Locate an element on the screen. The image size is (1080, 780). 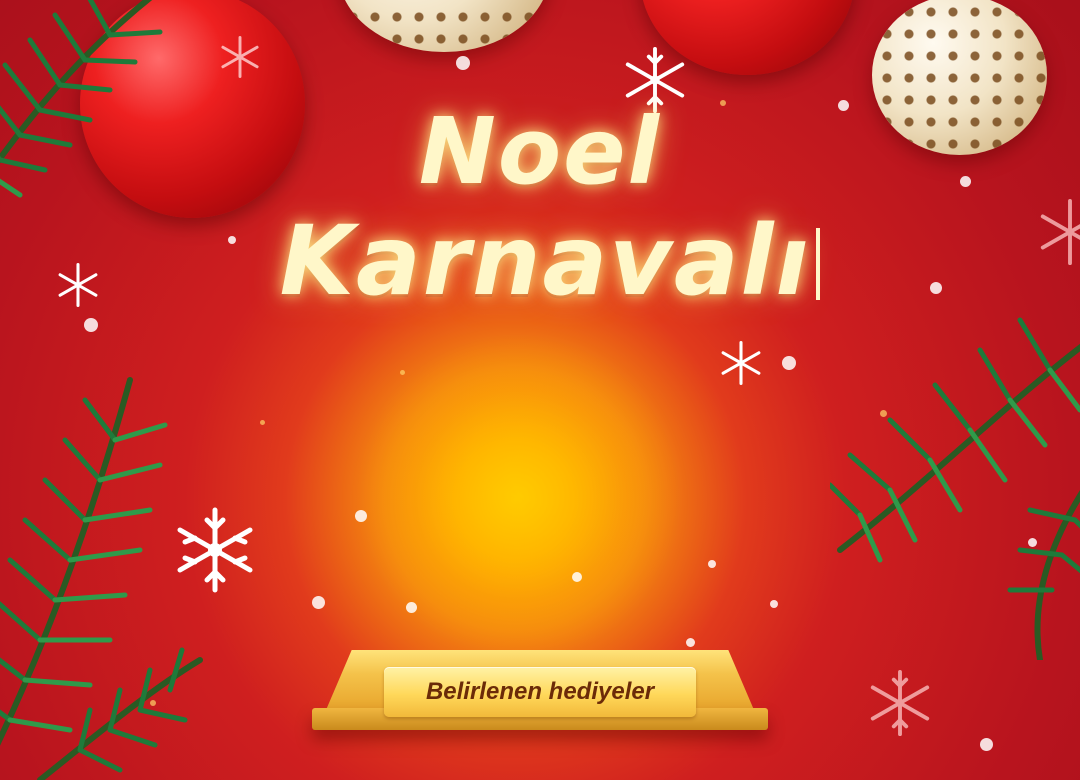
title-line-1: Noel is located at coordinates (540, 151).